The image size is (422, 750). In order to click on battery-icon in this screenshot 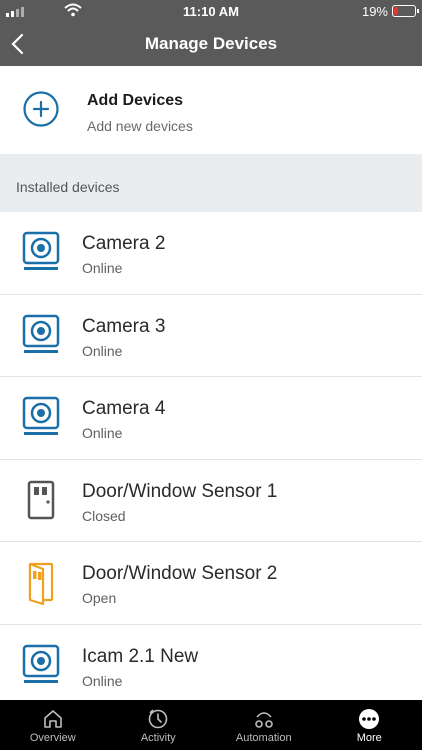, I will do `click(405, 11)`.